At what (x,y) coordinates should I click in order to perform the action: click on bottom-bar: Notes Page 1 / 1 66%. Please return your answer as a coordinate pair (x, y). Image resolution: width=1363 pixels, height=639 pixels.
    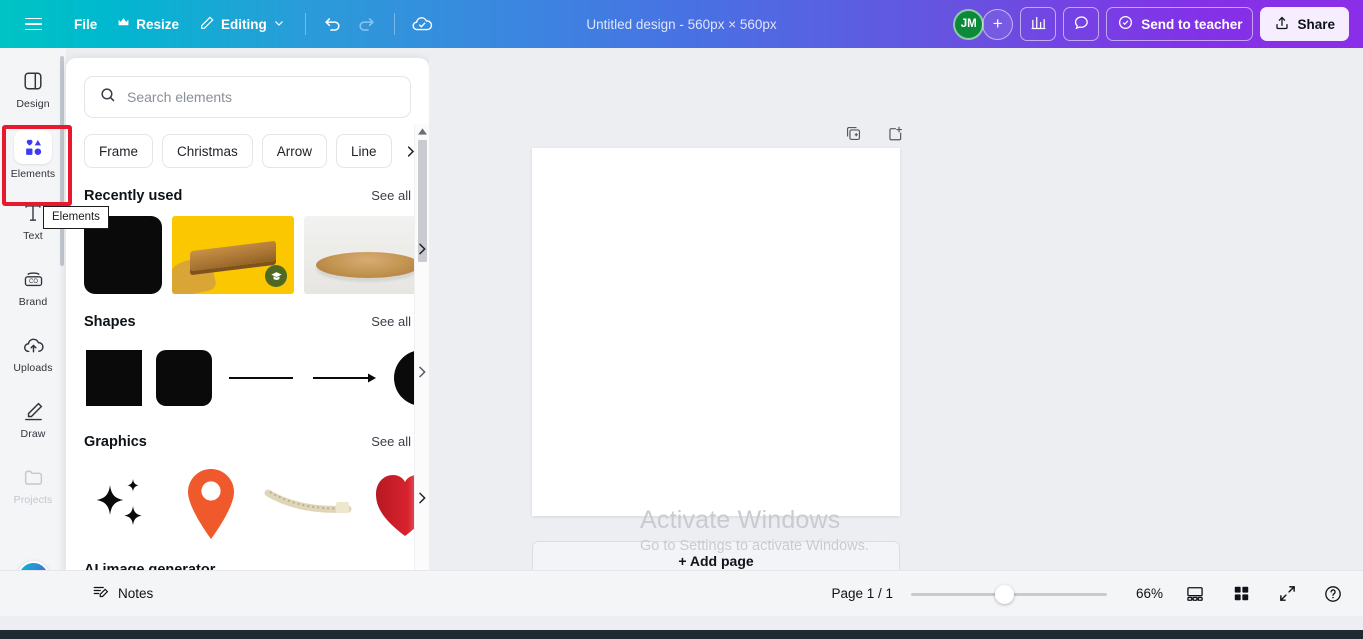
    Looking at the image, I should click on (681, 593).